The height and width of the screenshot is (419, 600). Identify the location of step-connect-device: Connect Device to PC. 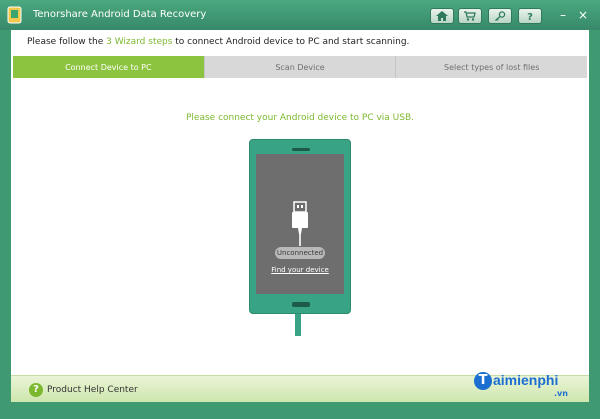
(108, 67).